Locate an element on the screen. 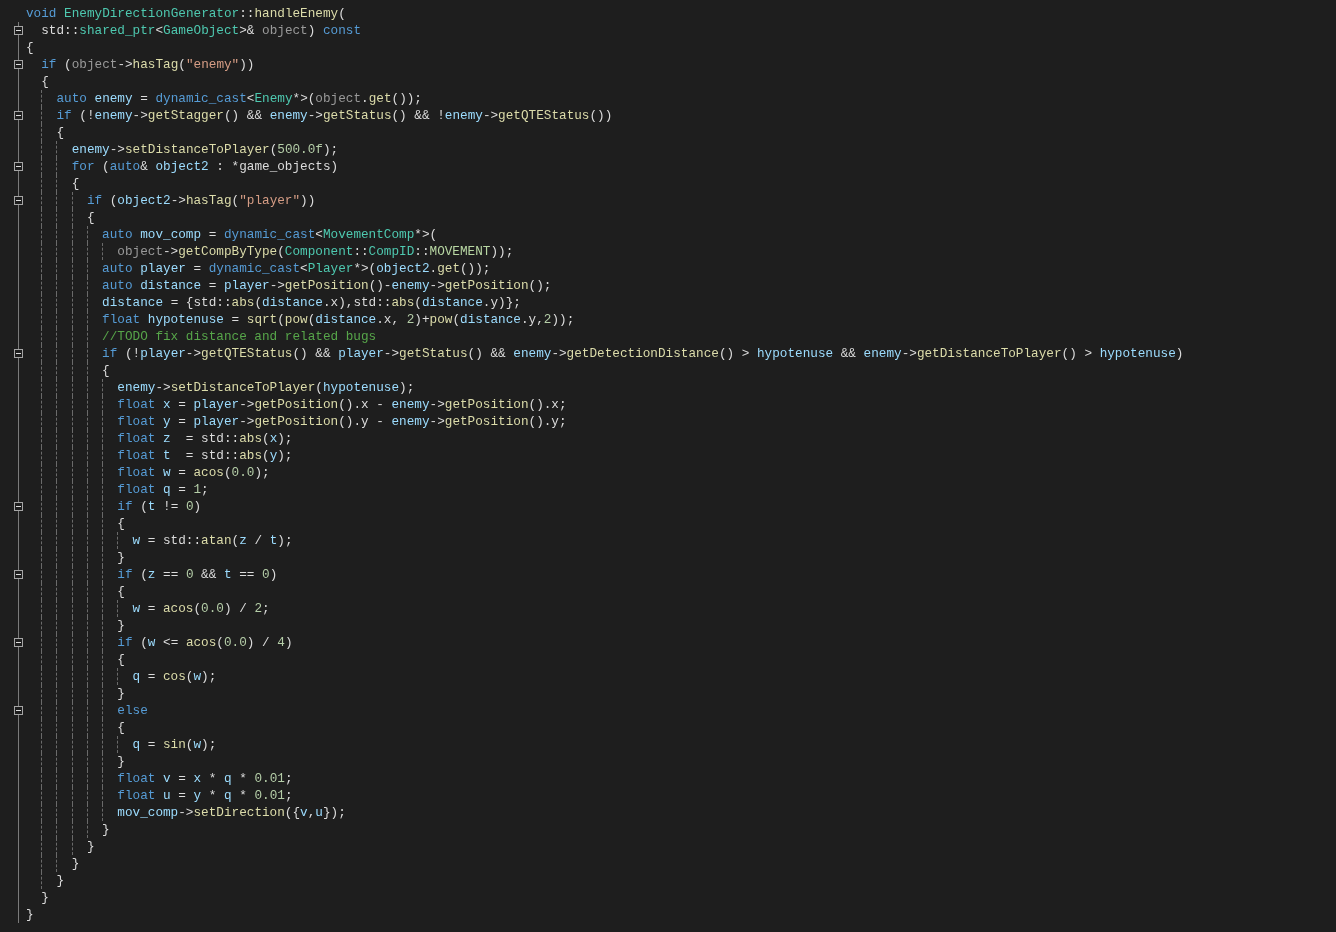 The width and height of the screenshot is (1336, 932). code-line: w = acos(0.0) / 2; is located at coordinates (201, 608).